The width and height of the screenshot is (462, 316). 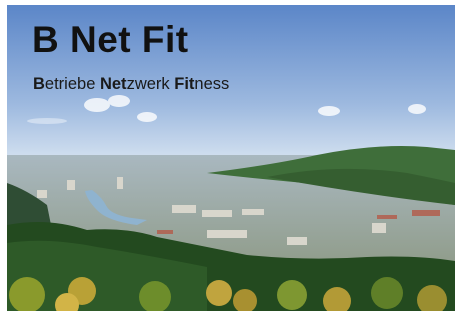 What do you see at coordinates (150, 84) in the screenshot?
I see `subtitle-part: zwerk` at bounding box center [150, 84].